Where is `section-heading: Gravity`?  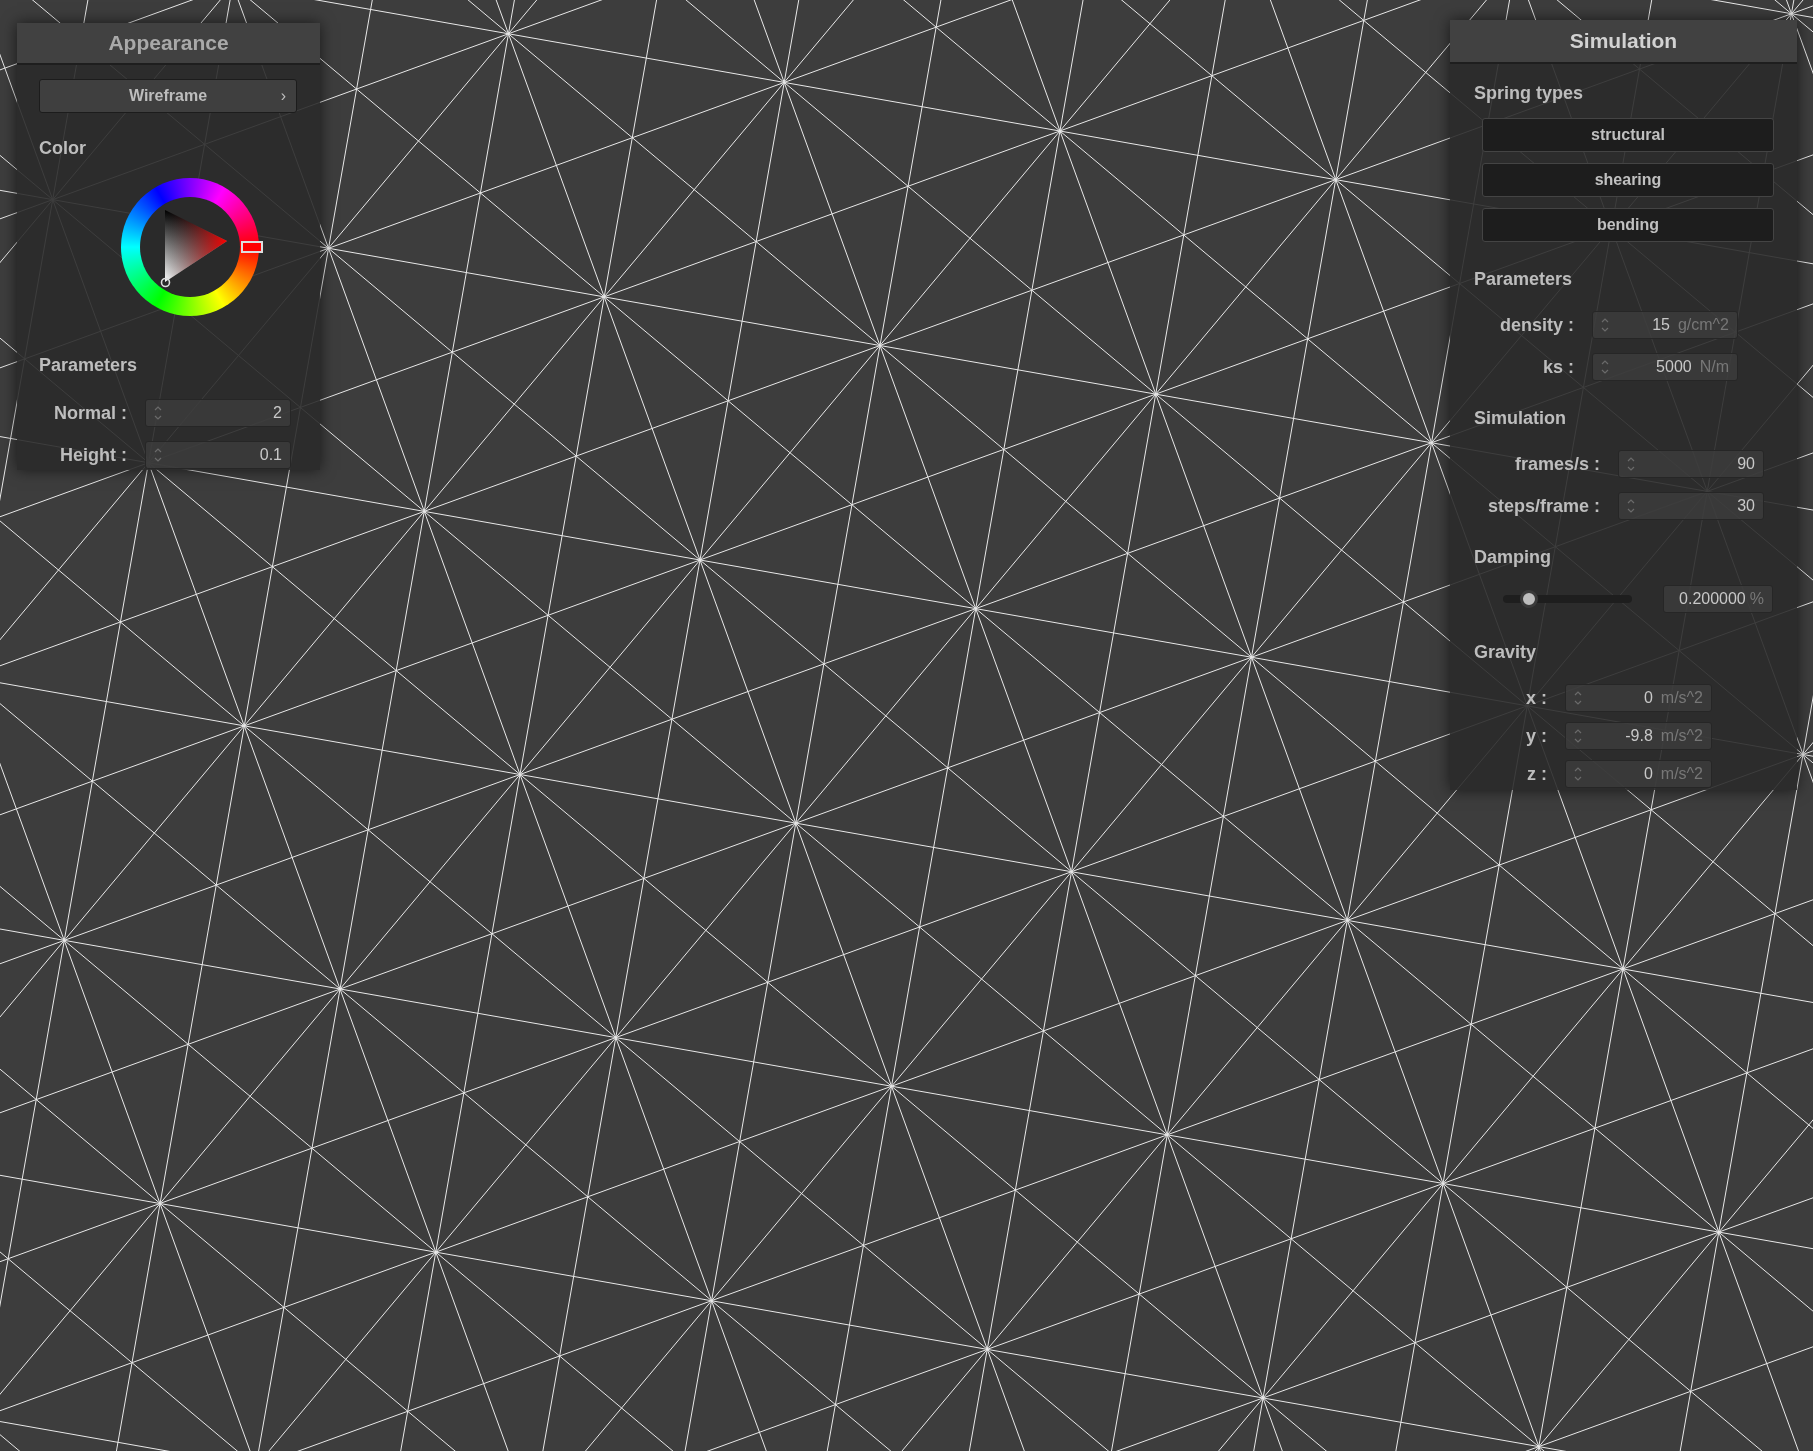 section-heading: Gravity is located at coordinates (1505, 652).